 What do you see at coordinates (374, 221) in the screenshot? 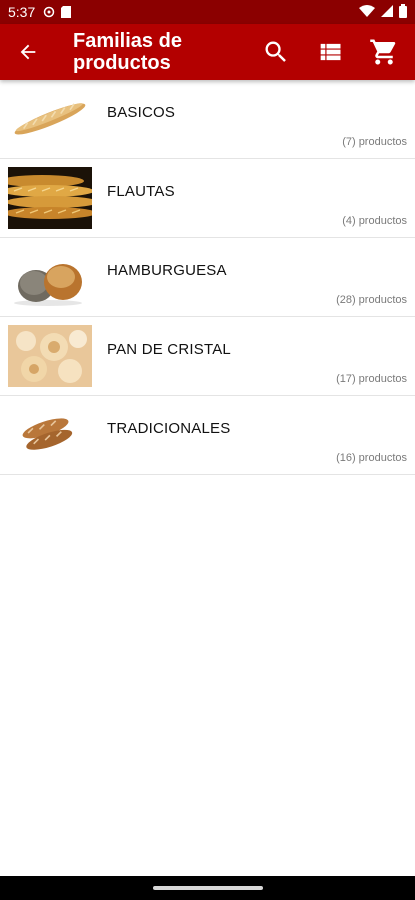
I see `product-count: (4) productos` at bounding box center [374, 221].